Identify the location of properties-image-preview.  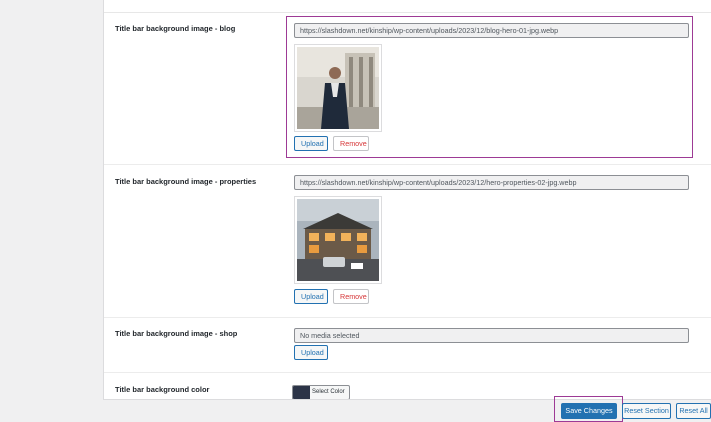
(338, 240).